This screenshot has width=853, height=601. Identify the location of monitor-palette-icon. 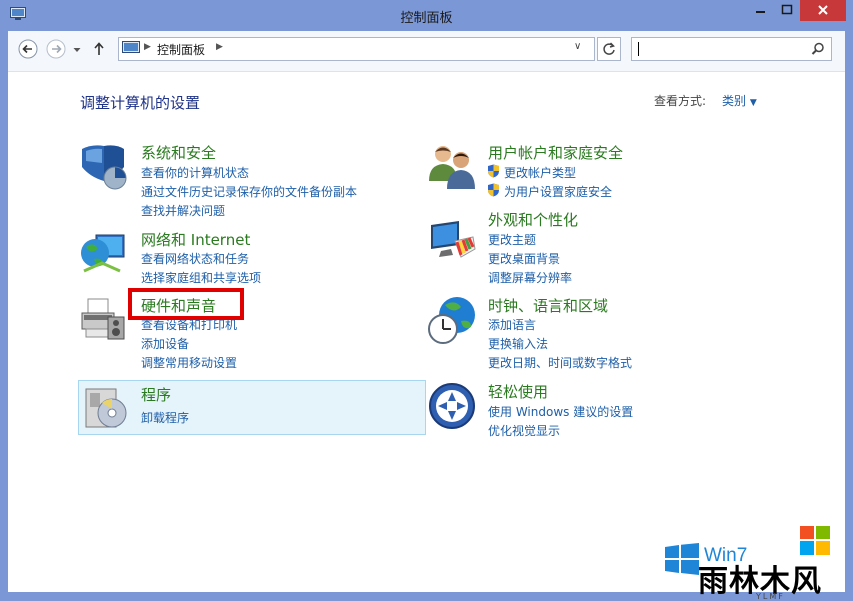
(453, 239).